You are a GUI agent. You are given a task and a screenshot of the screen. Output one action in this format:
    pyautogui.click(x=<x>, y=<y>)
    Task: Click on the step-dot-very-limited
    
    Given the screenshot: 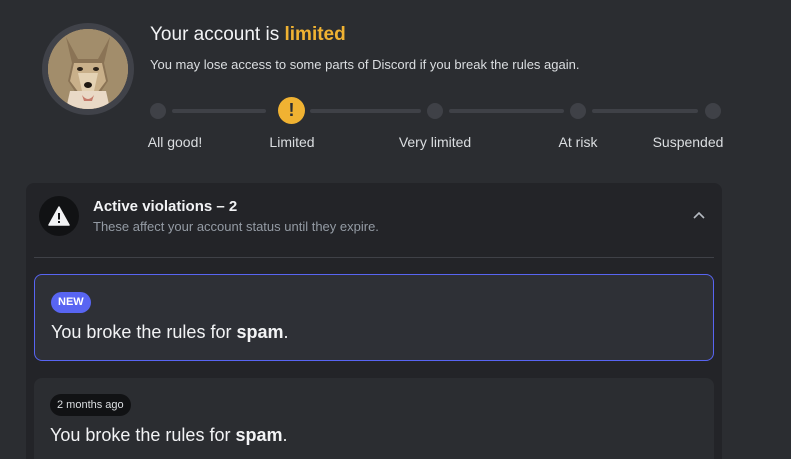 What is the action you would take?
    pyautogui.click(x=435, y=111)
    